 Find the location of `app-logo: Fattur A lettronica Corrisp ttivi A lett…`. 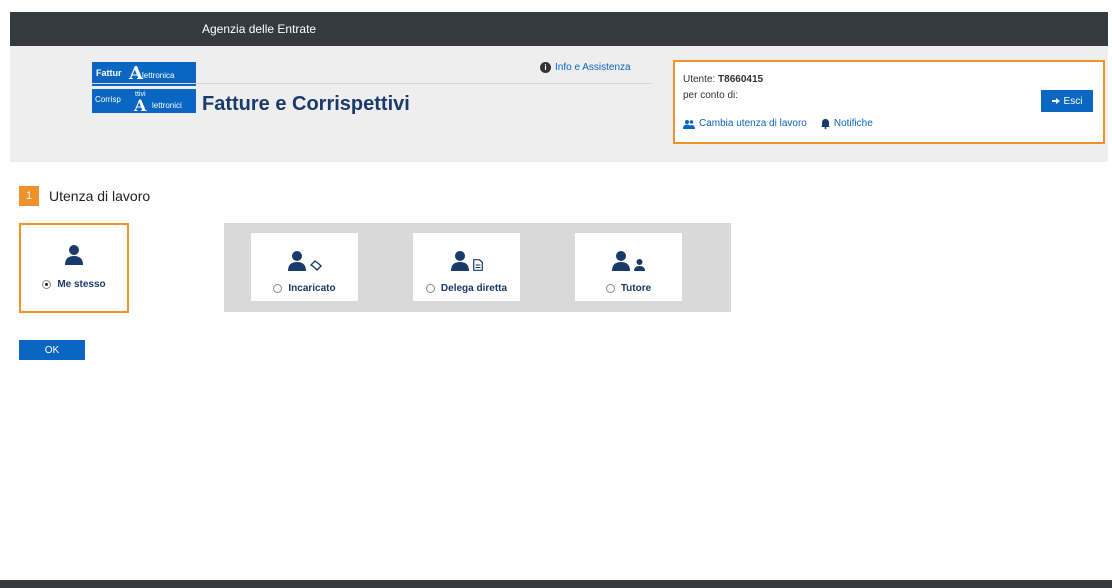

app-logo: Fattur A lettronica Corrisp ttivi A lett… is located at coordinates (144, 88).